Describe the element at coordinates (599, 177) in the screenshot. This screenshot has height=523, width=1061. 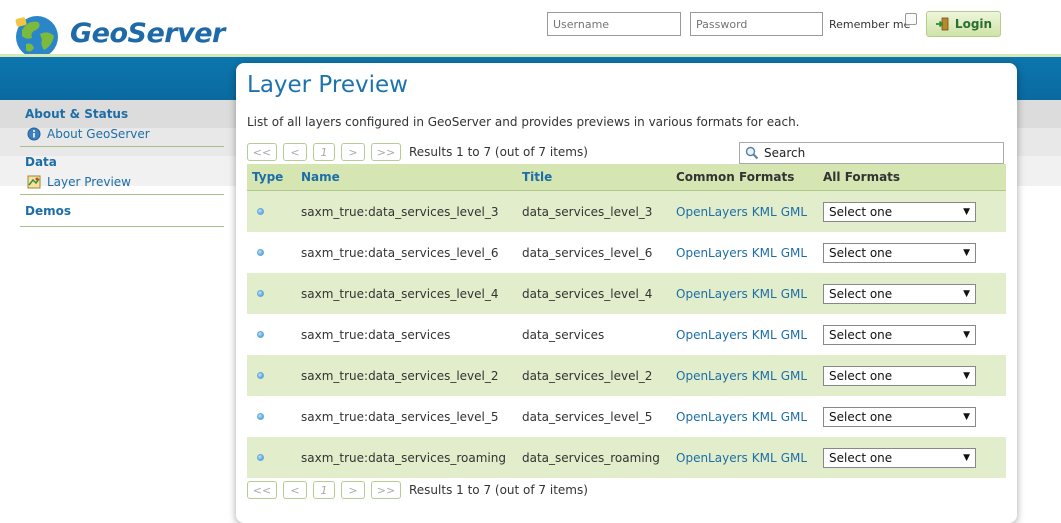
I see `column-header-title: Title` at that location.